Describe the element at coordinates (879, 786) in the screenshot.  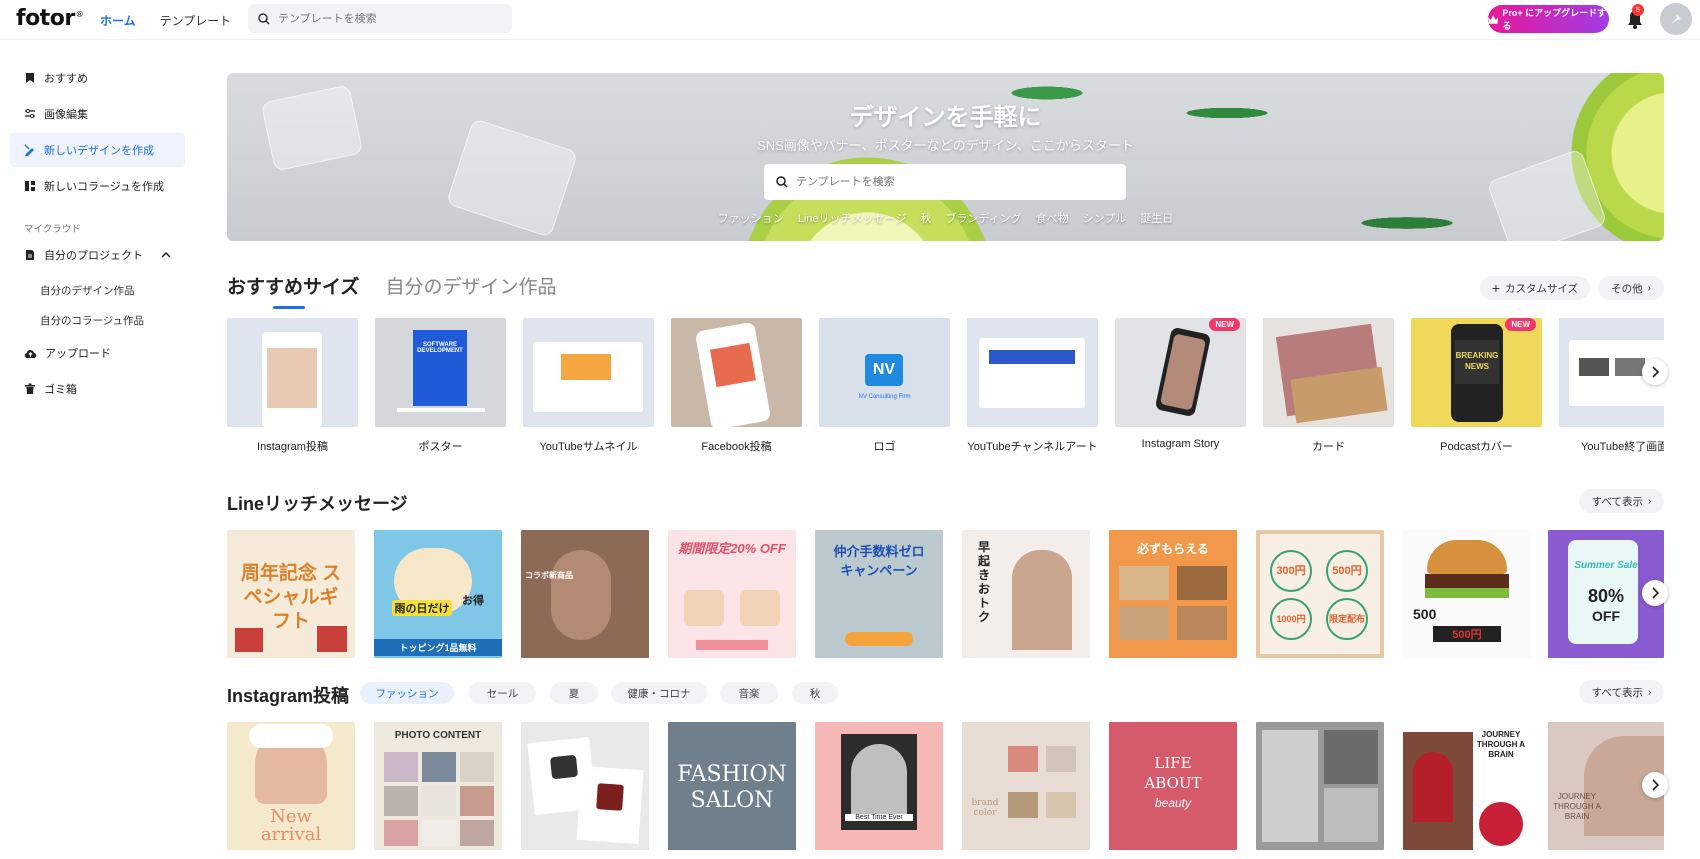
I see `instagram-template-card: Best Time Ever` at that location.